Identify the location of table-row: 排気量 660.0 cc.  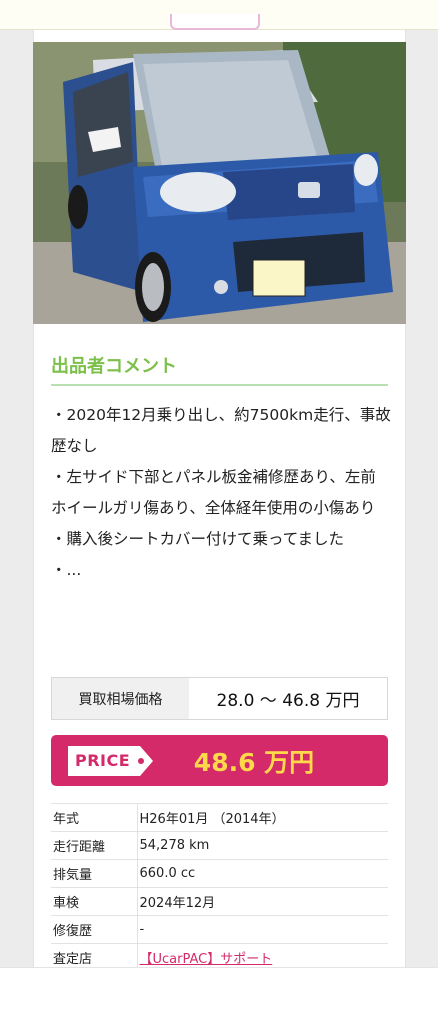
(219, 873).